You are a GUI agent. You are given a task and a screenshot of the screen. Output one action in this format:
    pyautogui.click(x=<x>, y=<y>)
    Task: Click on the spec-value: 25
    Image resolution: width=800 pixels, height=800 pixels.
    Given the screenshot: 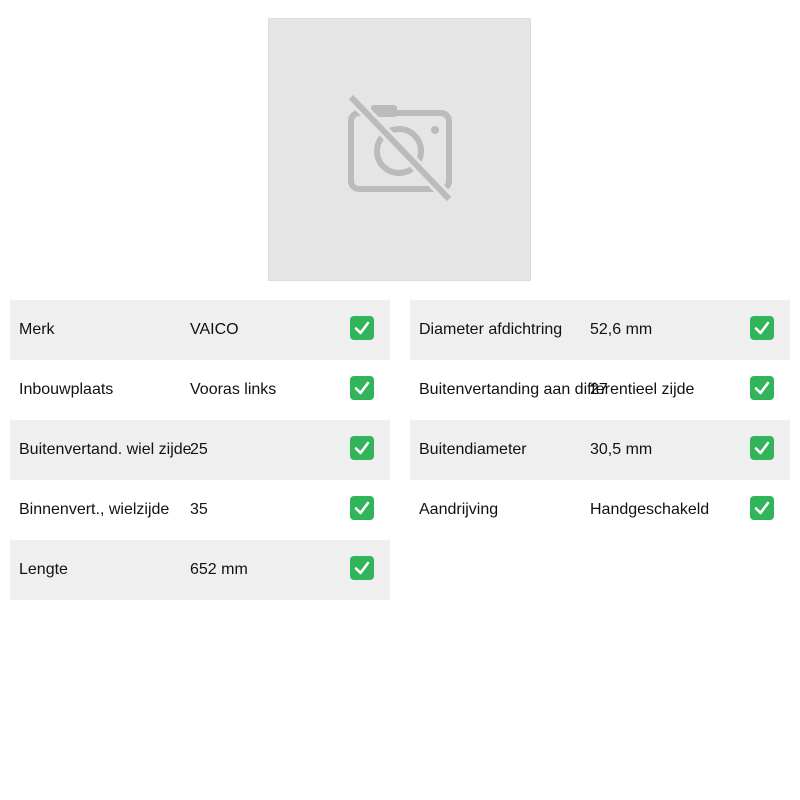 What is the action you would take?
    pyautogui.click(x=199, y=449)
    